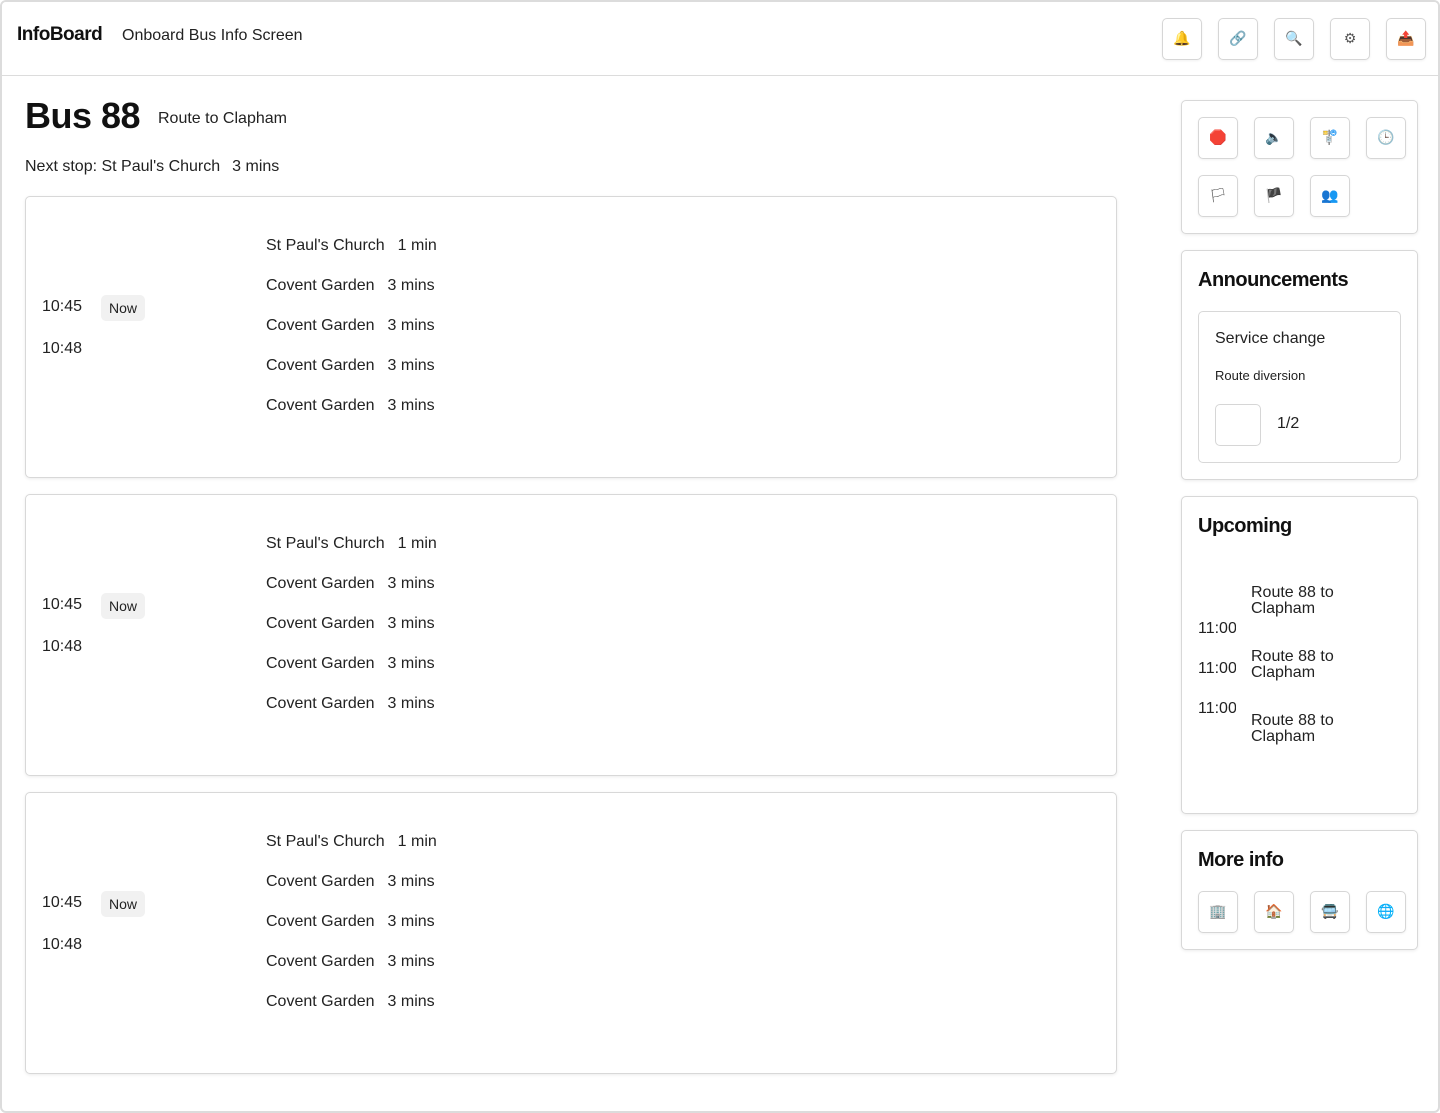  Describe the element at coordinates (1238, 39) in the screenshot. I see `link-icon: 🔗` at that location.